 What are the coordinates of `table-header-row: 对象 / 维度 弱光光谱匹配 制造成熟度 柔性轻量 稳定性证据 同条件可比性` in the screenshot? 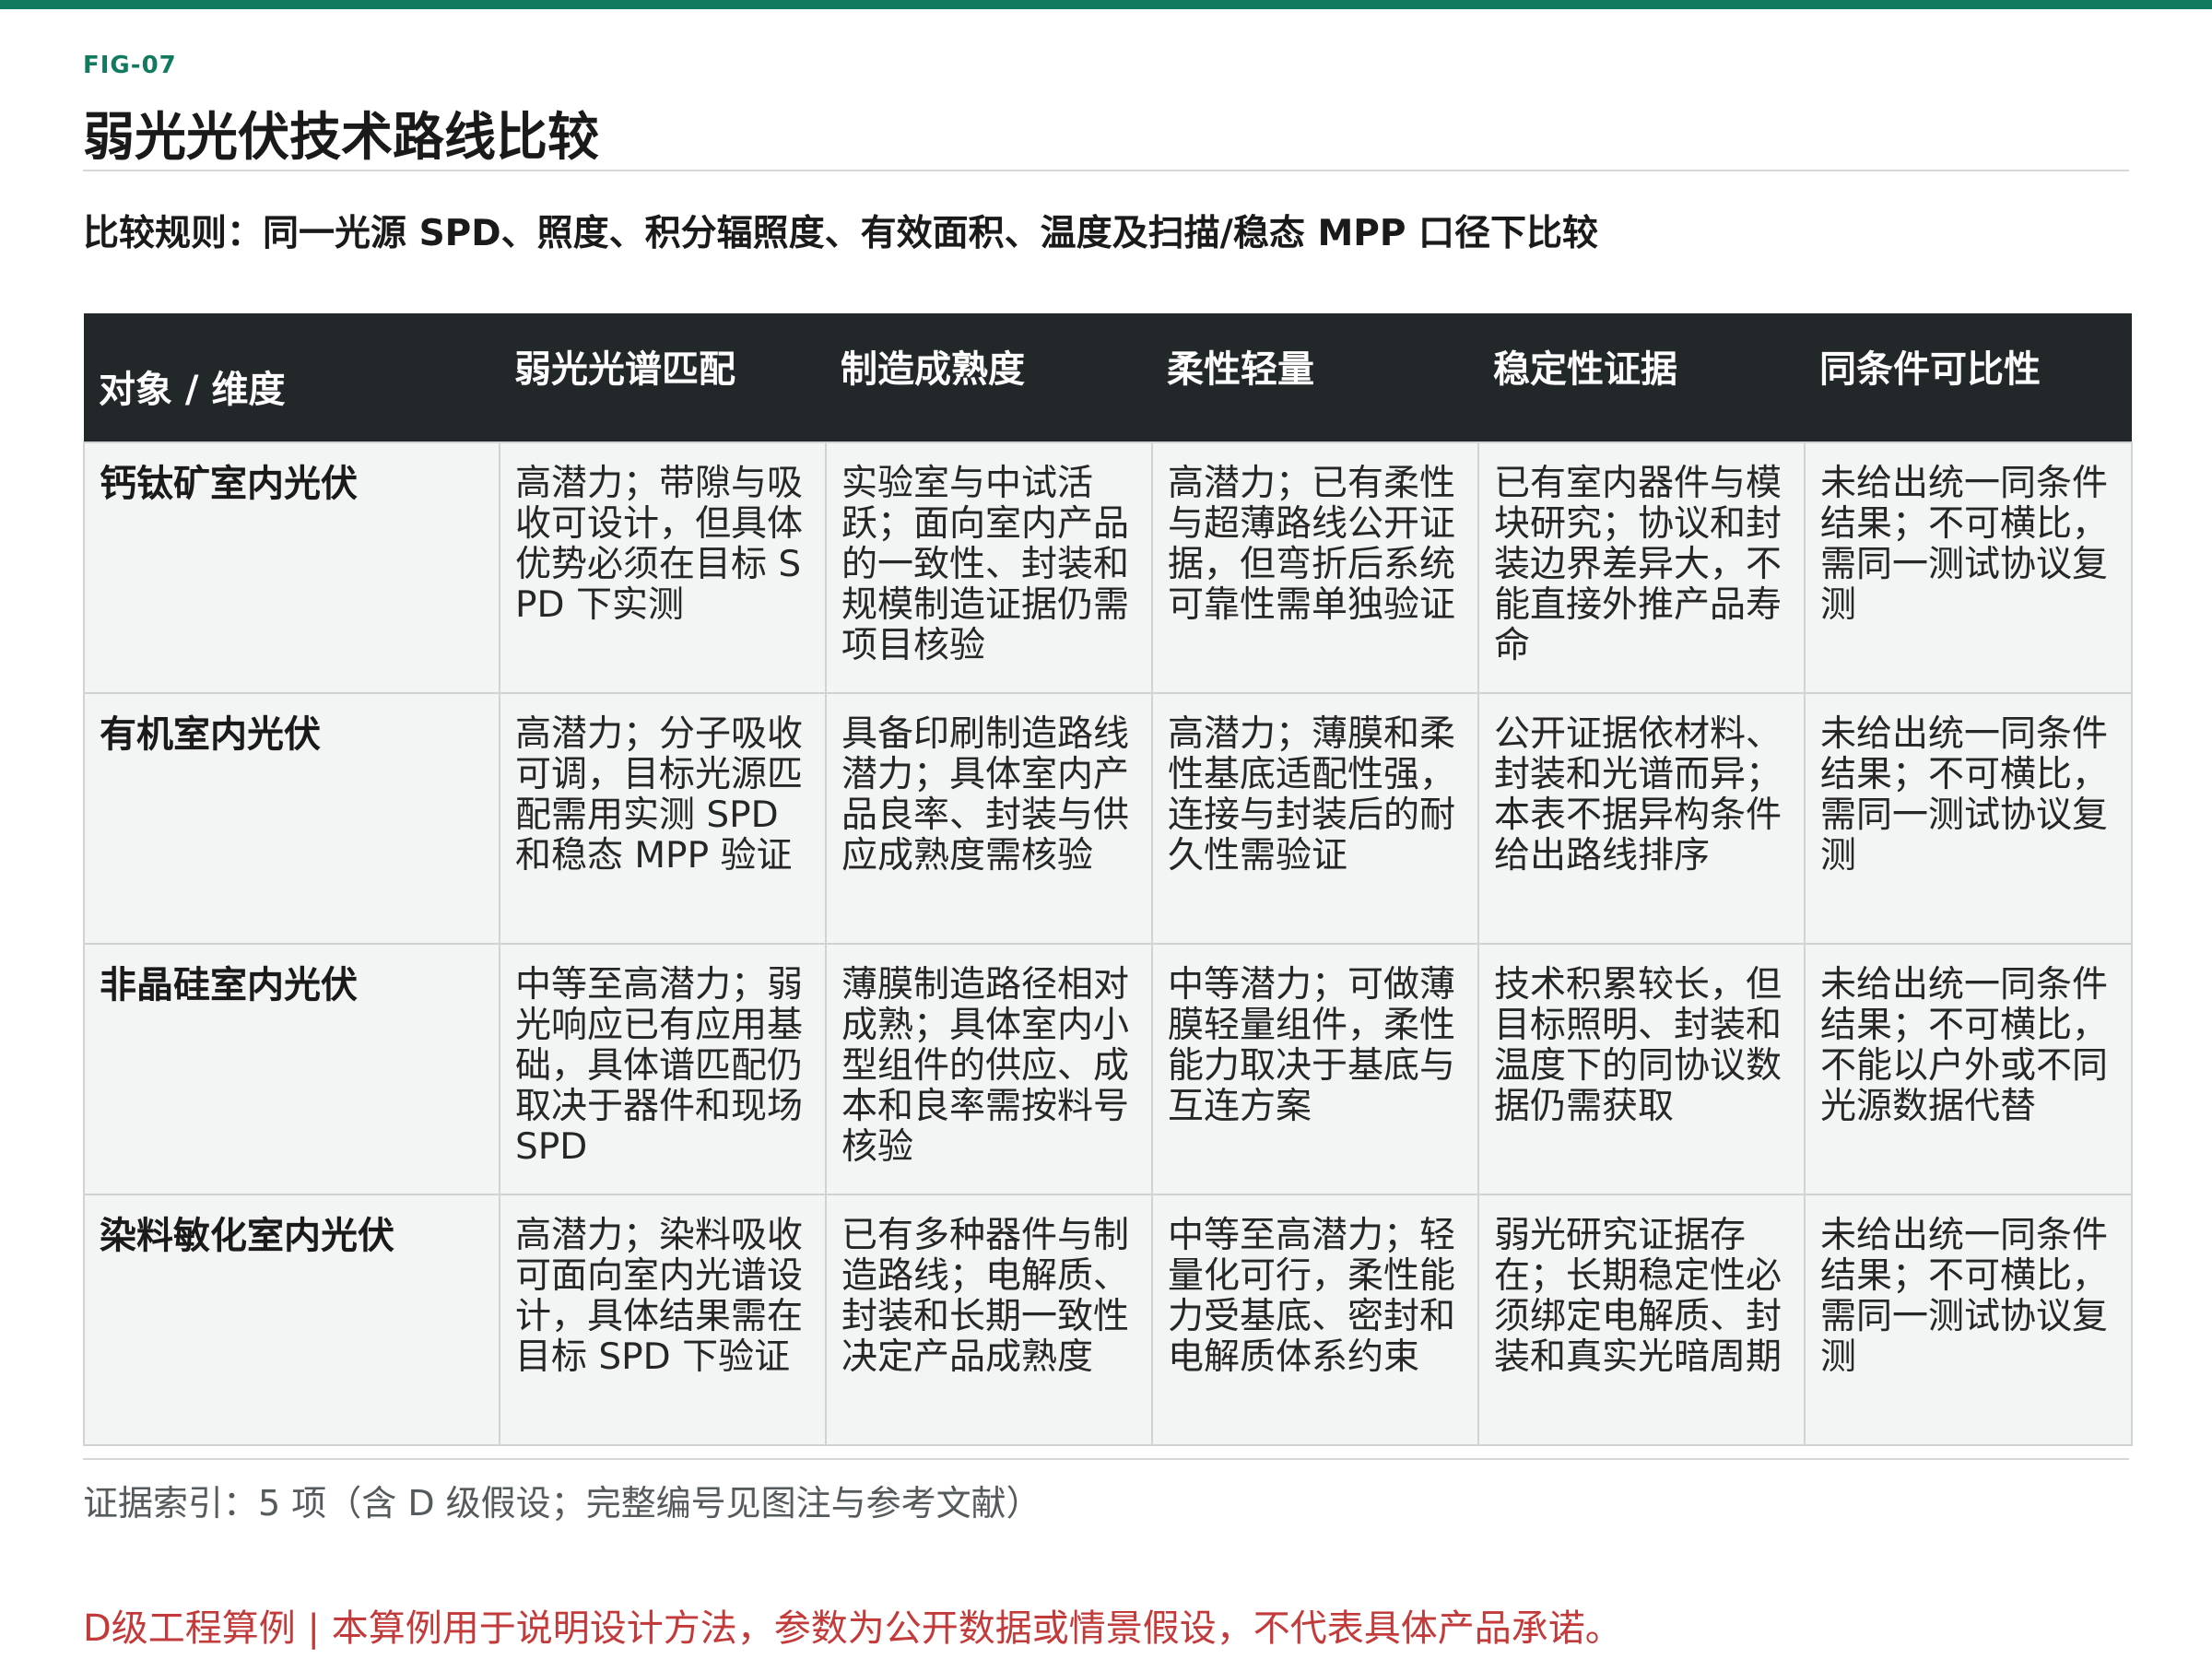 It's located at (1108, 377).